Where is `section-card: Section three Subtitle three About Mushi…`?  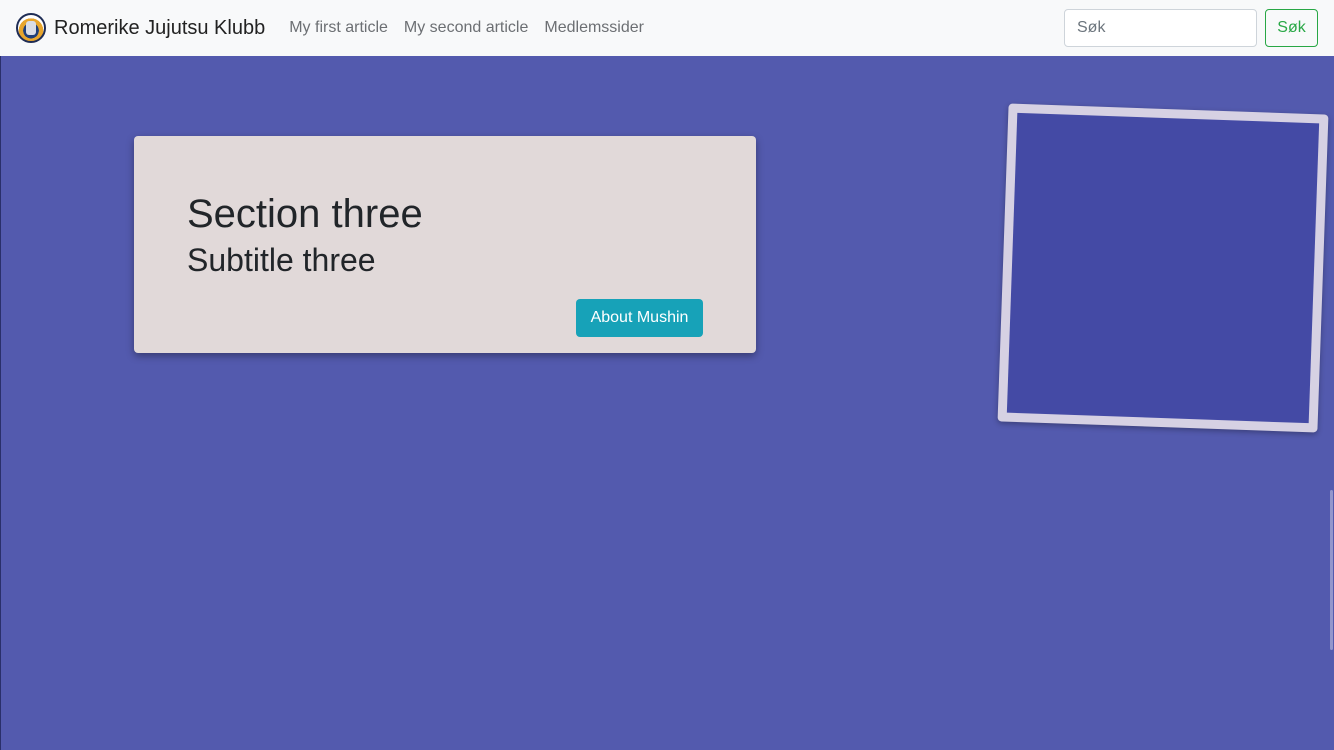 section-card: Section three Subtitle three About Mushi… is located at coordinates (445, 244).